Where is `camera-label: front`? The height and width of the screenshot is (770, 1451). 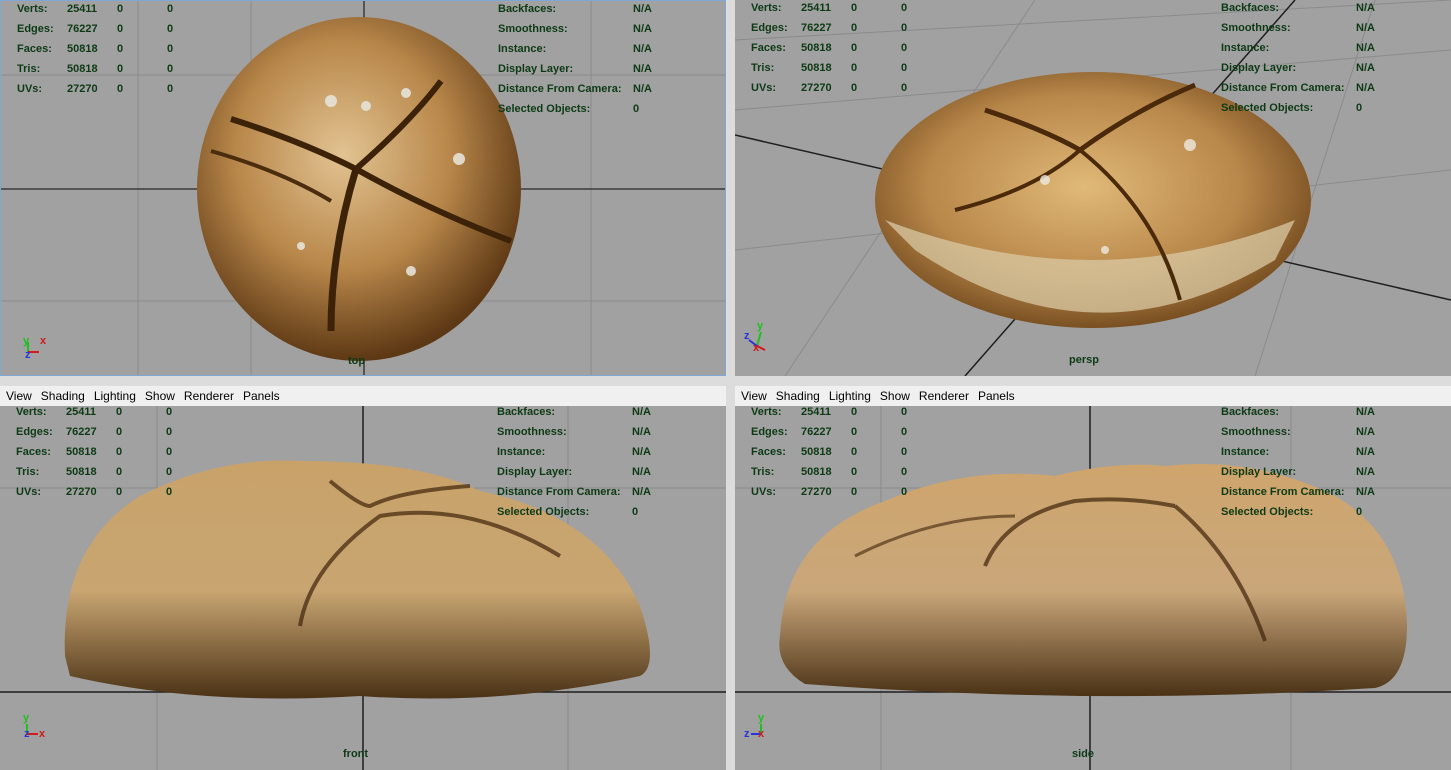
camera-label: front is located at coordinates (356, 754).